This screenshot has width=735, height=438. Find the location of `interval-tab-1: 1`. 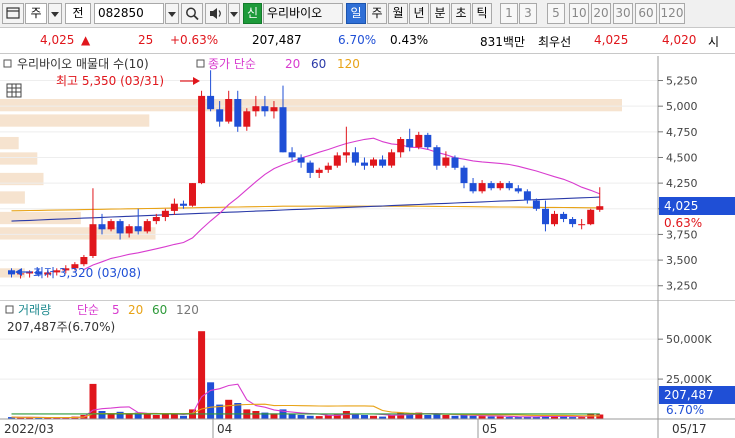

interval-tab-1: 1 is located at coordinates (509, 13).